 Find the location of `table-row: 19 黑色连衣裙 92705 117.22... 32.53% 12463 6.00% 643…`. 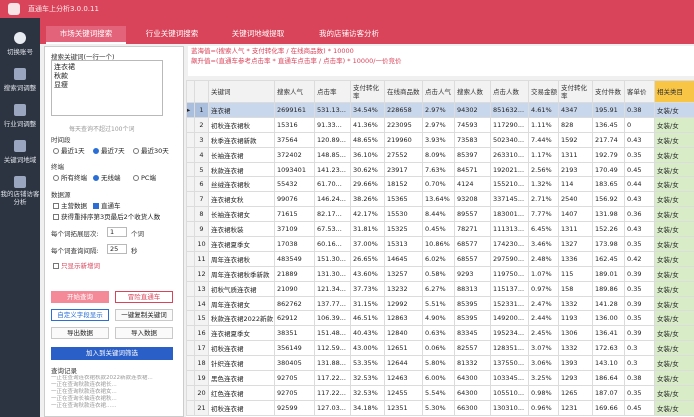

table-row: 19 黑色连衣裙 92705 117.22... 32.53% 12463 6.00% 643… is located at coordinates (440, 378).